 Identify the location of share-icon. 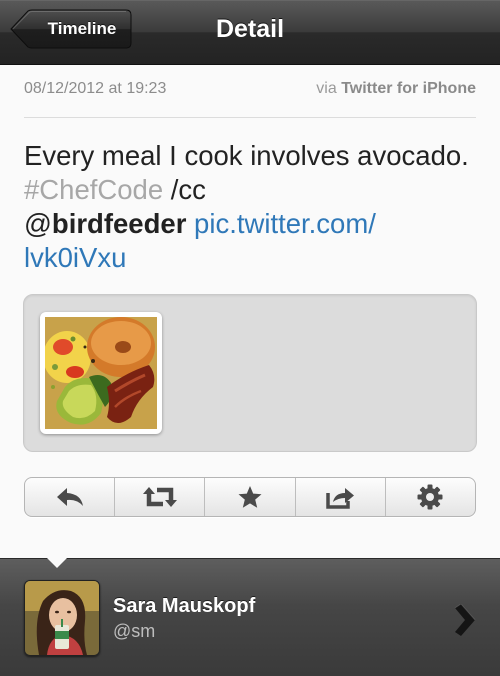
(340, 498).